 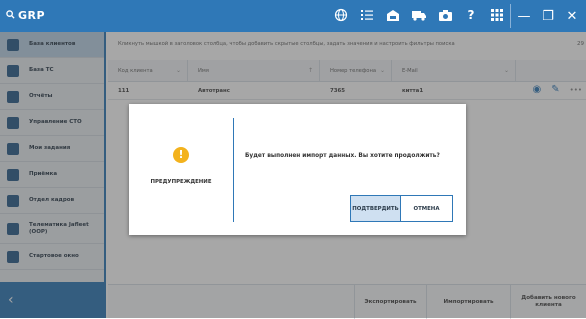 I want to click on app-title: GRP, so click(x=32, y=15).